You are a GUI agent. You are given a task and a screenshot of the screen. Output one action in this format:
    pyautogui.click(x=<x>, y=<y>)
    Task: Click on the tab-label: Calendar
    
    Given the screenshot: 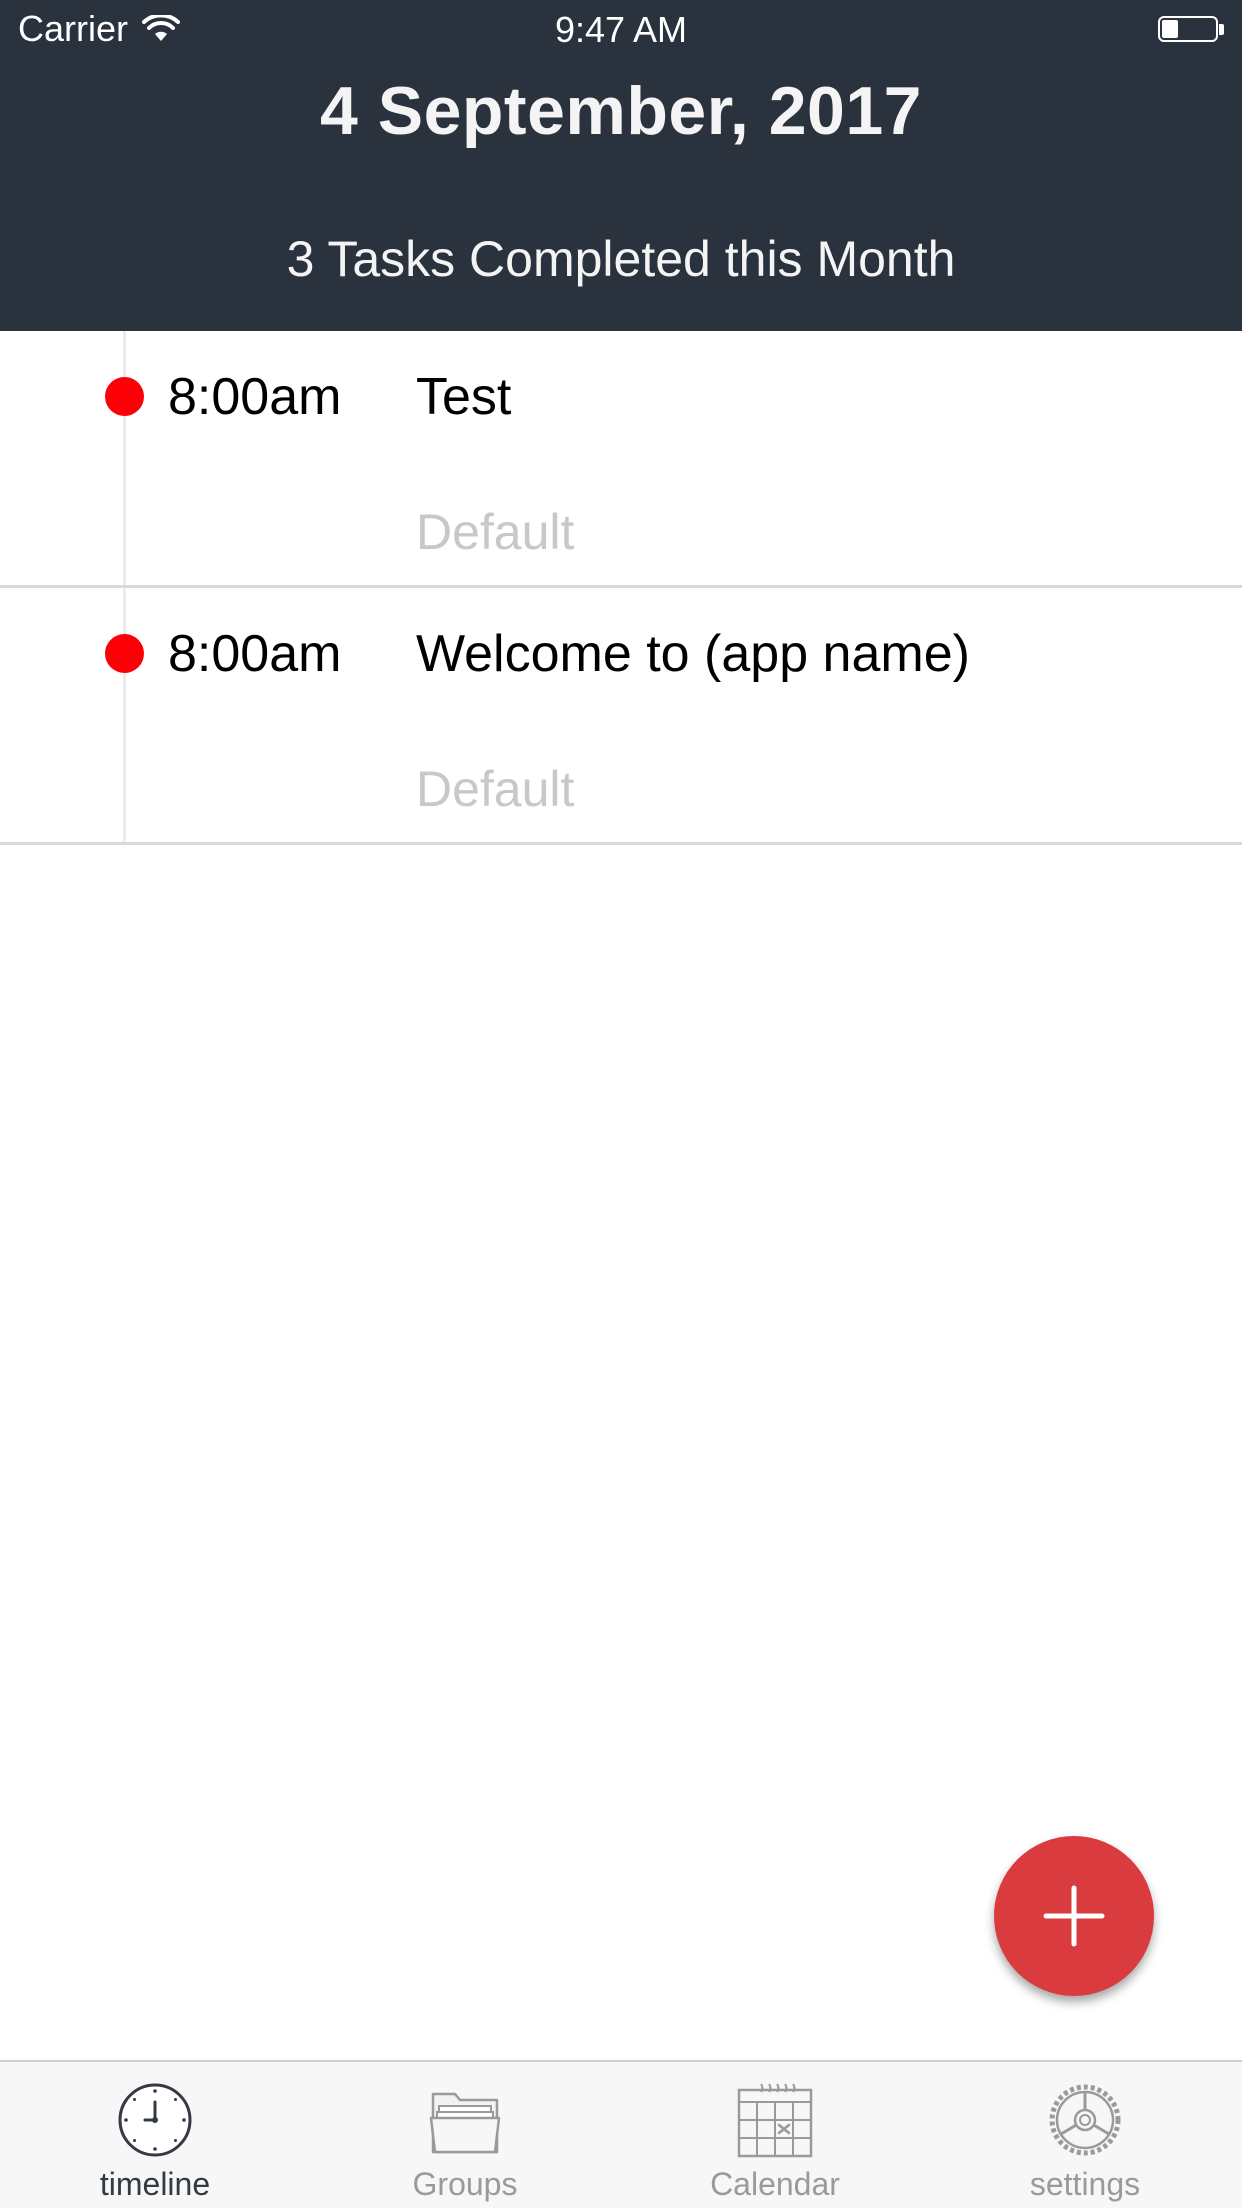 What is the action you would take?
    pyautogui.click(x=775, y=2184)
    